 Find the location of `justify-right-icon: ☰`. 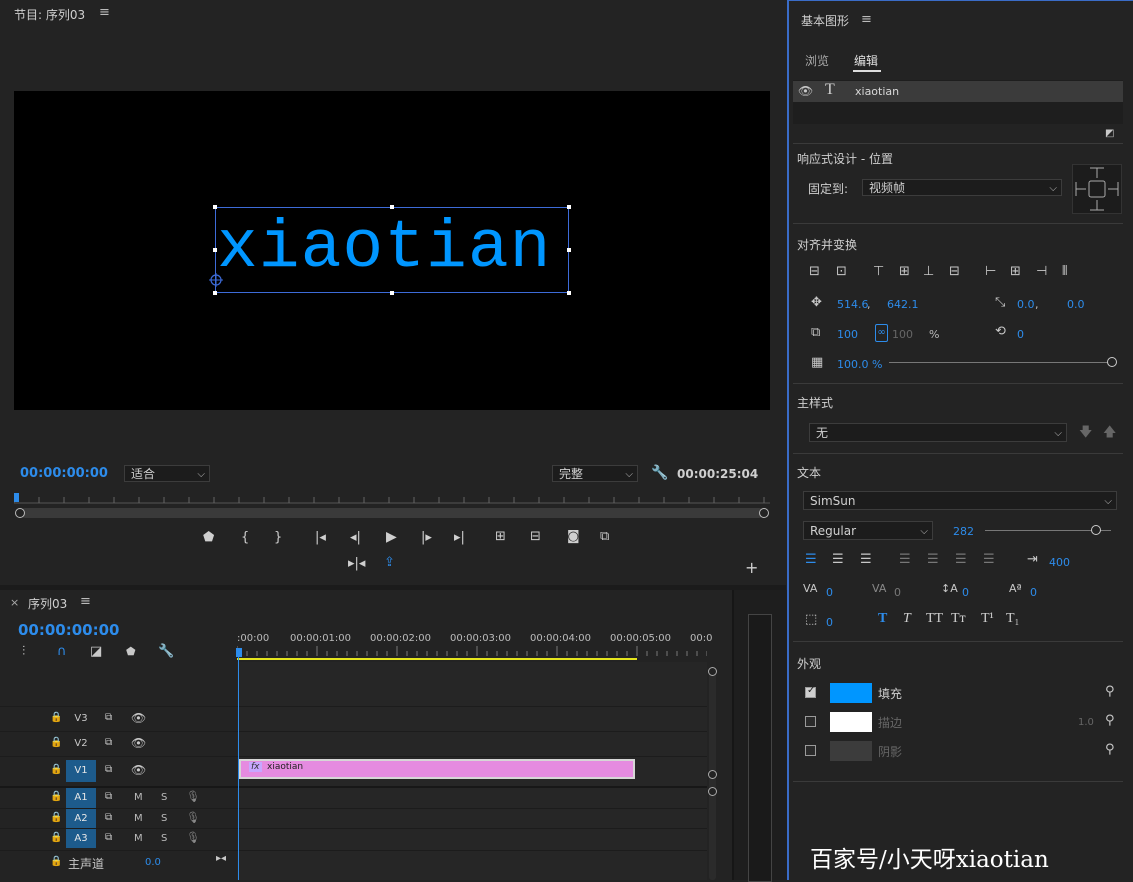

justify-right-icon: ☰ is located at coordinates (961, 559).